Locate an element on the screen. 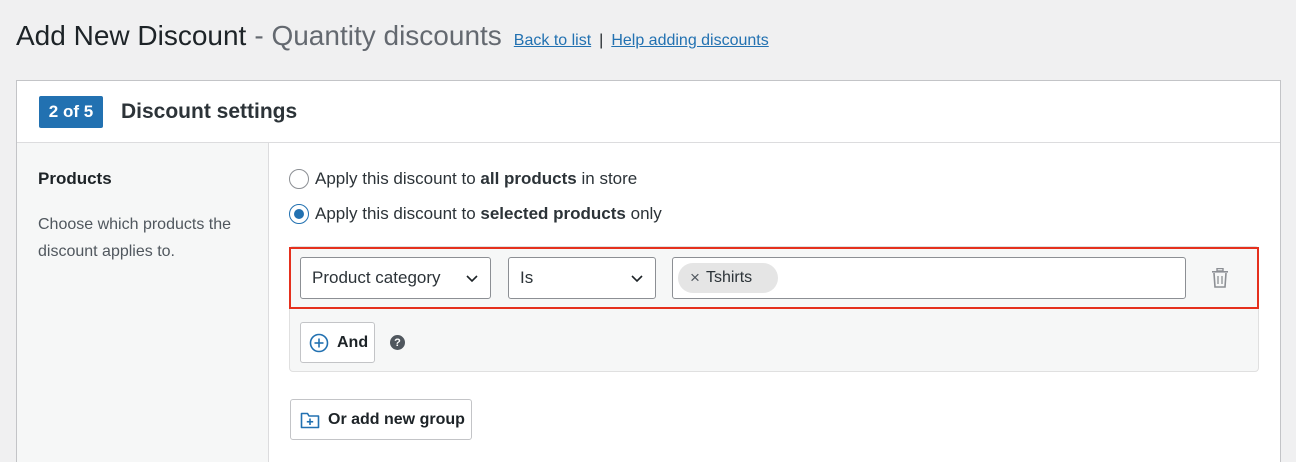  condition-field-select: Product category is located at coordinates (395, 278).